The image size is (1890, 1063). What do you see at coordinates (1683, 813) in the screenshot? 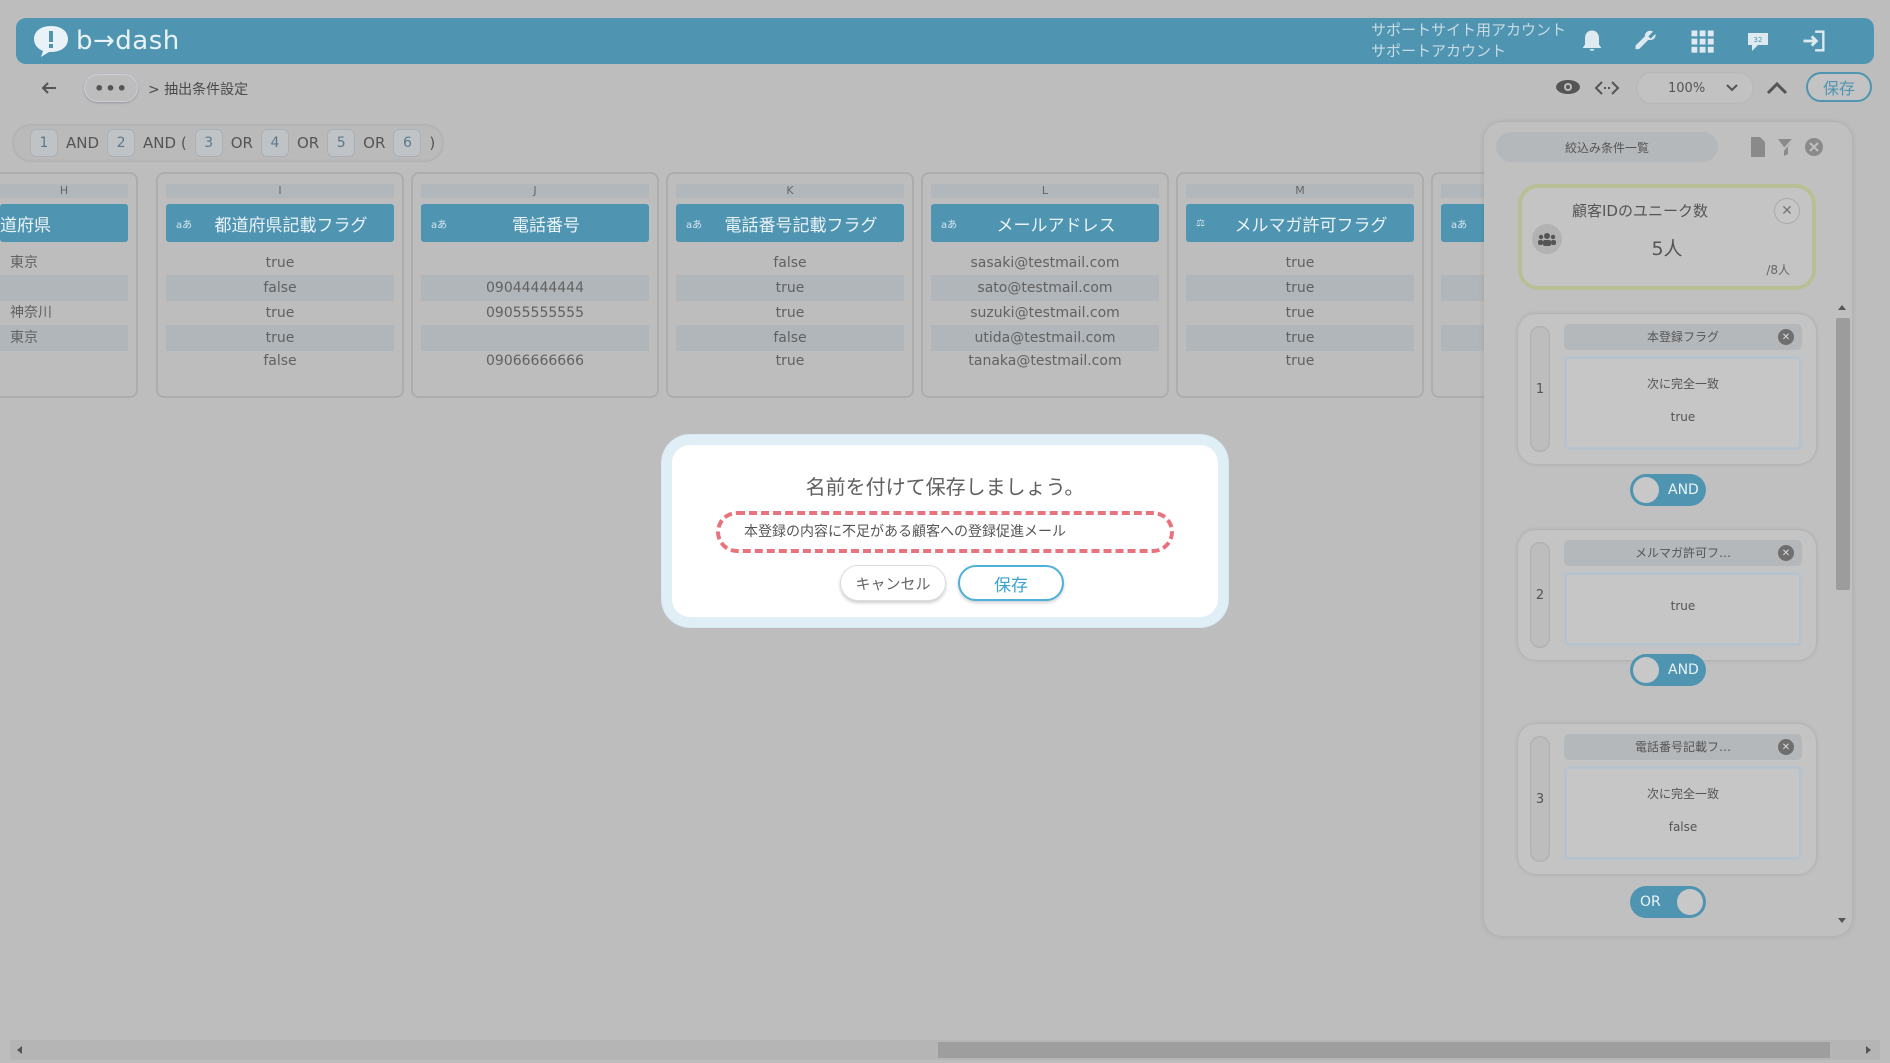
I see `condition-body: 次に完全一致 false` at bounding box center [1683, 813].